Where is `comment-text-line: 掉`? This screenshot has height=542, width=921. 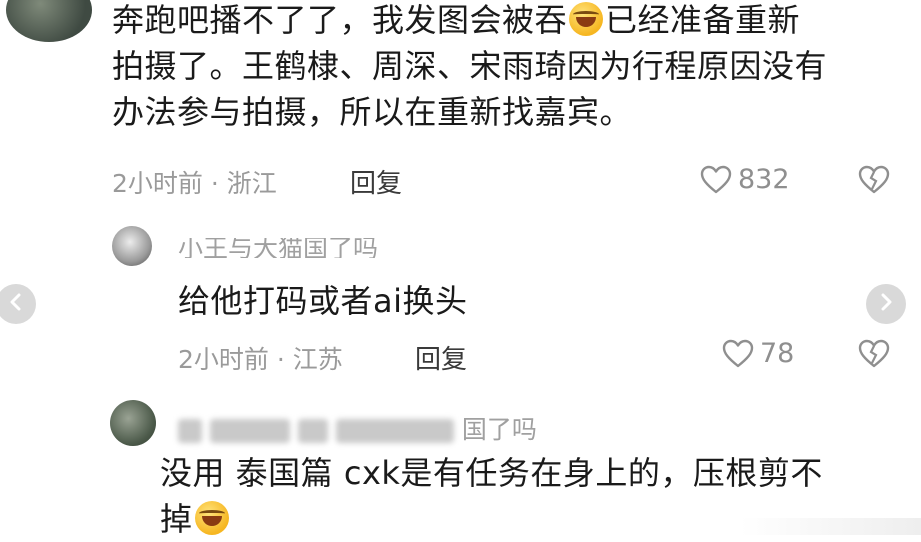
comment-text-line: 掉 is located at coordinates (176, 519).